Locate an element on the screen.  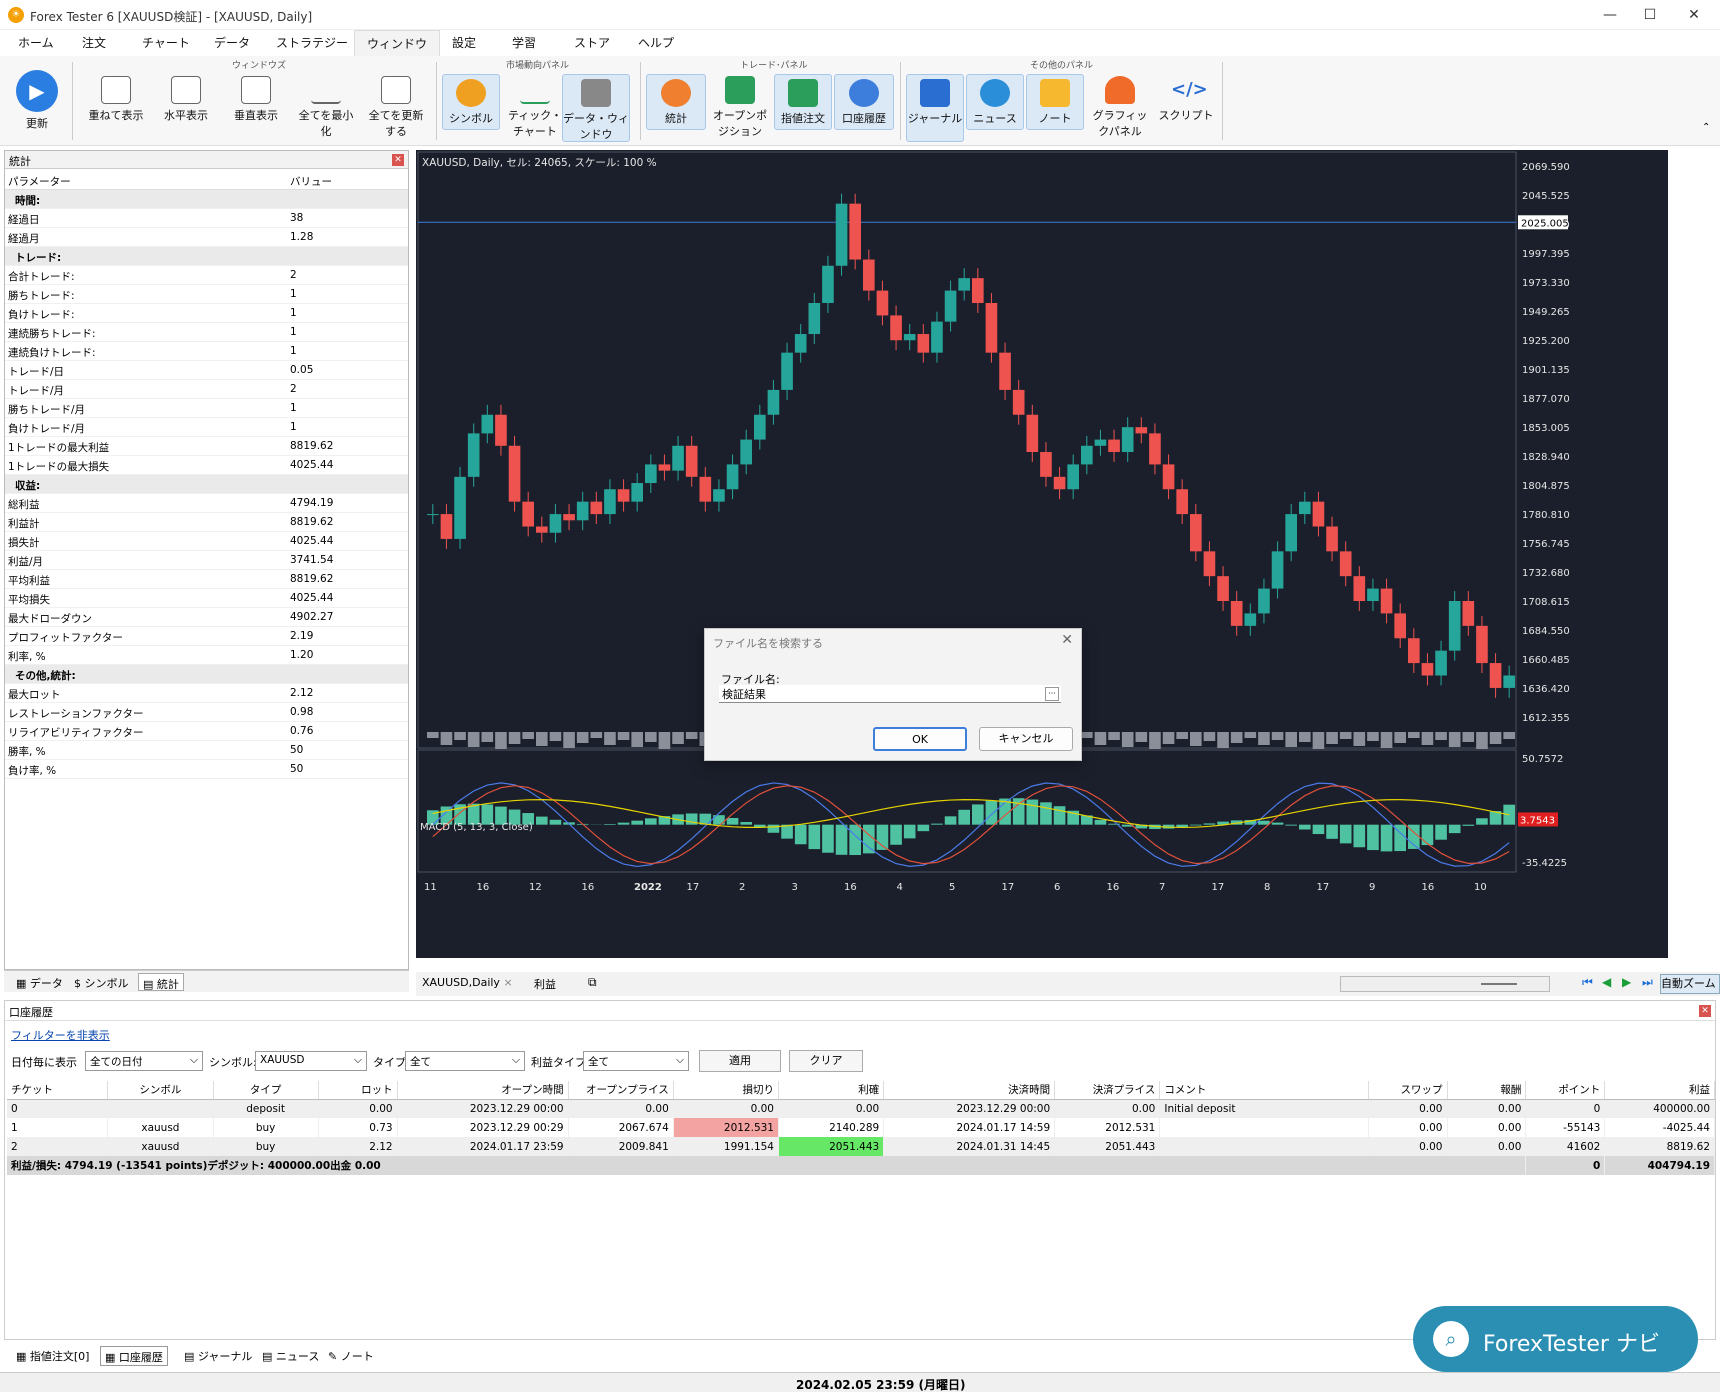
dialog-close-icon: ✕ is located at coordinates (1067, 640).